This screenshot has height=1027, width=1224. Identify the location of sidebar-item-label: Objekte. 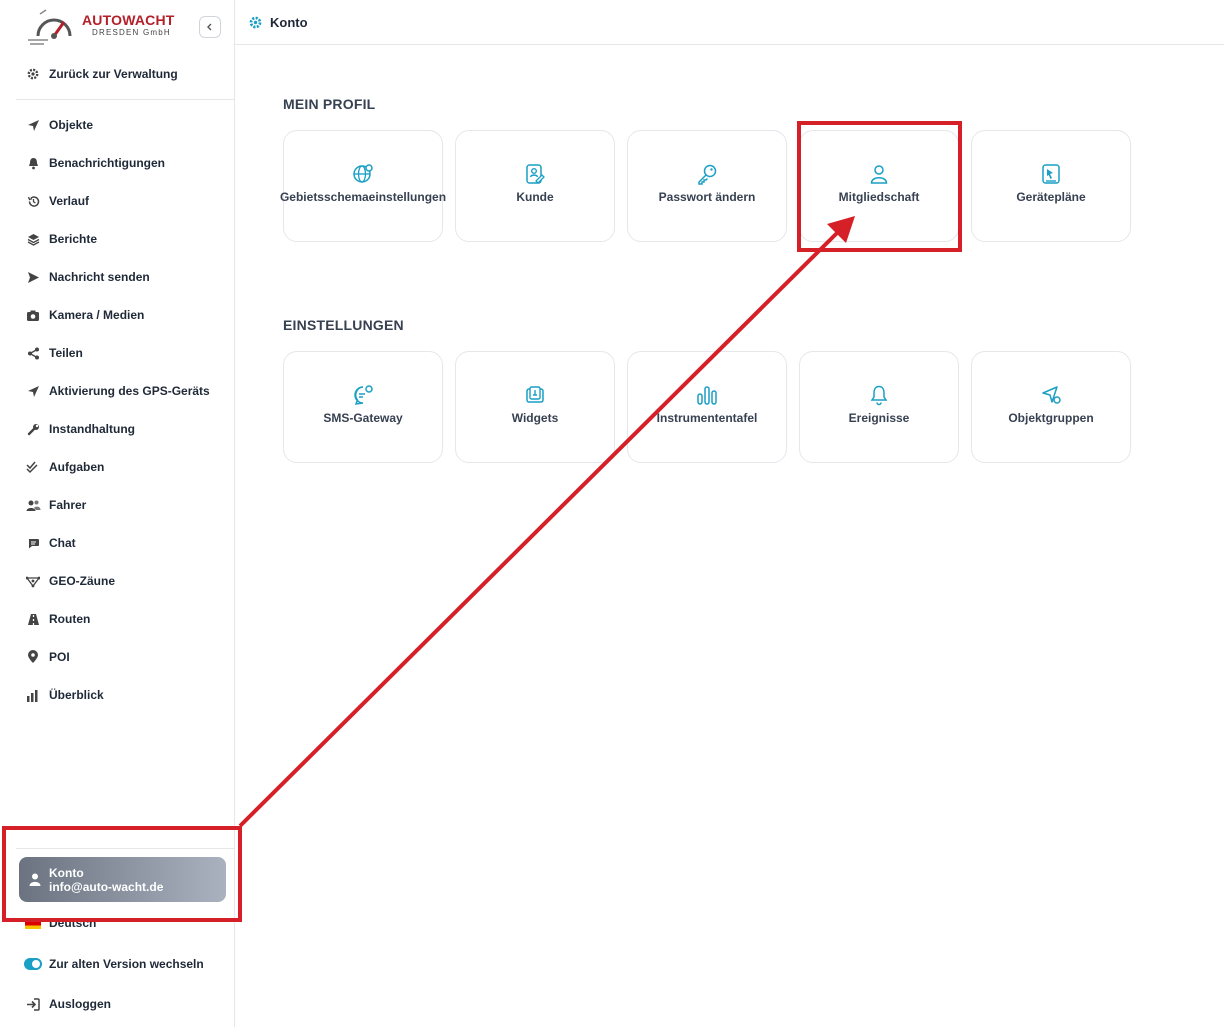
(71, 125).